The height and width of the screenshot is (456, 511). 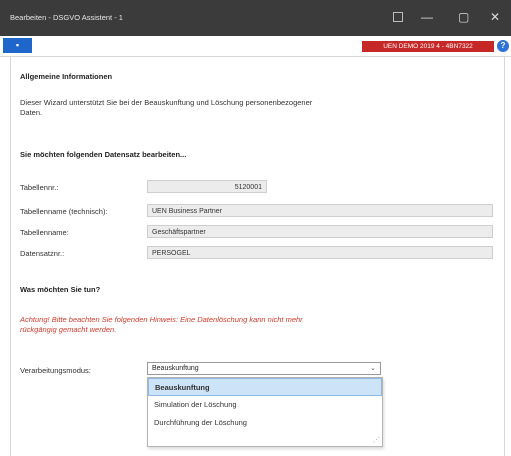 I want to click on mode-select: Beauskunftung ⌄, so click(x=264, y=368).